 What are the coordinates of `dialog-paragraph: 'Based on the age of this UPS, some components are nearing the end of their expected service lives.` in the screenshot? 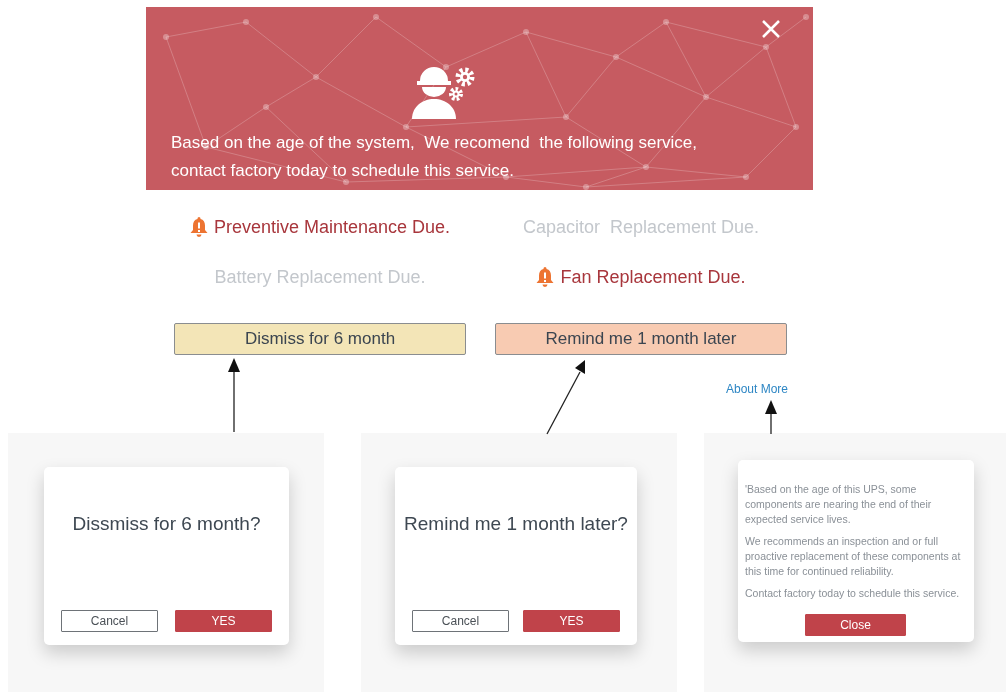 It's located at (839, 504).